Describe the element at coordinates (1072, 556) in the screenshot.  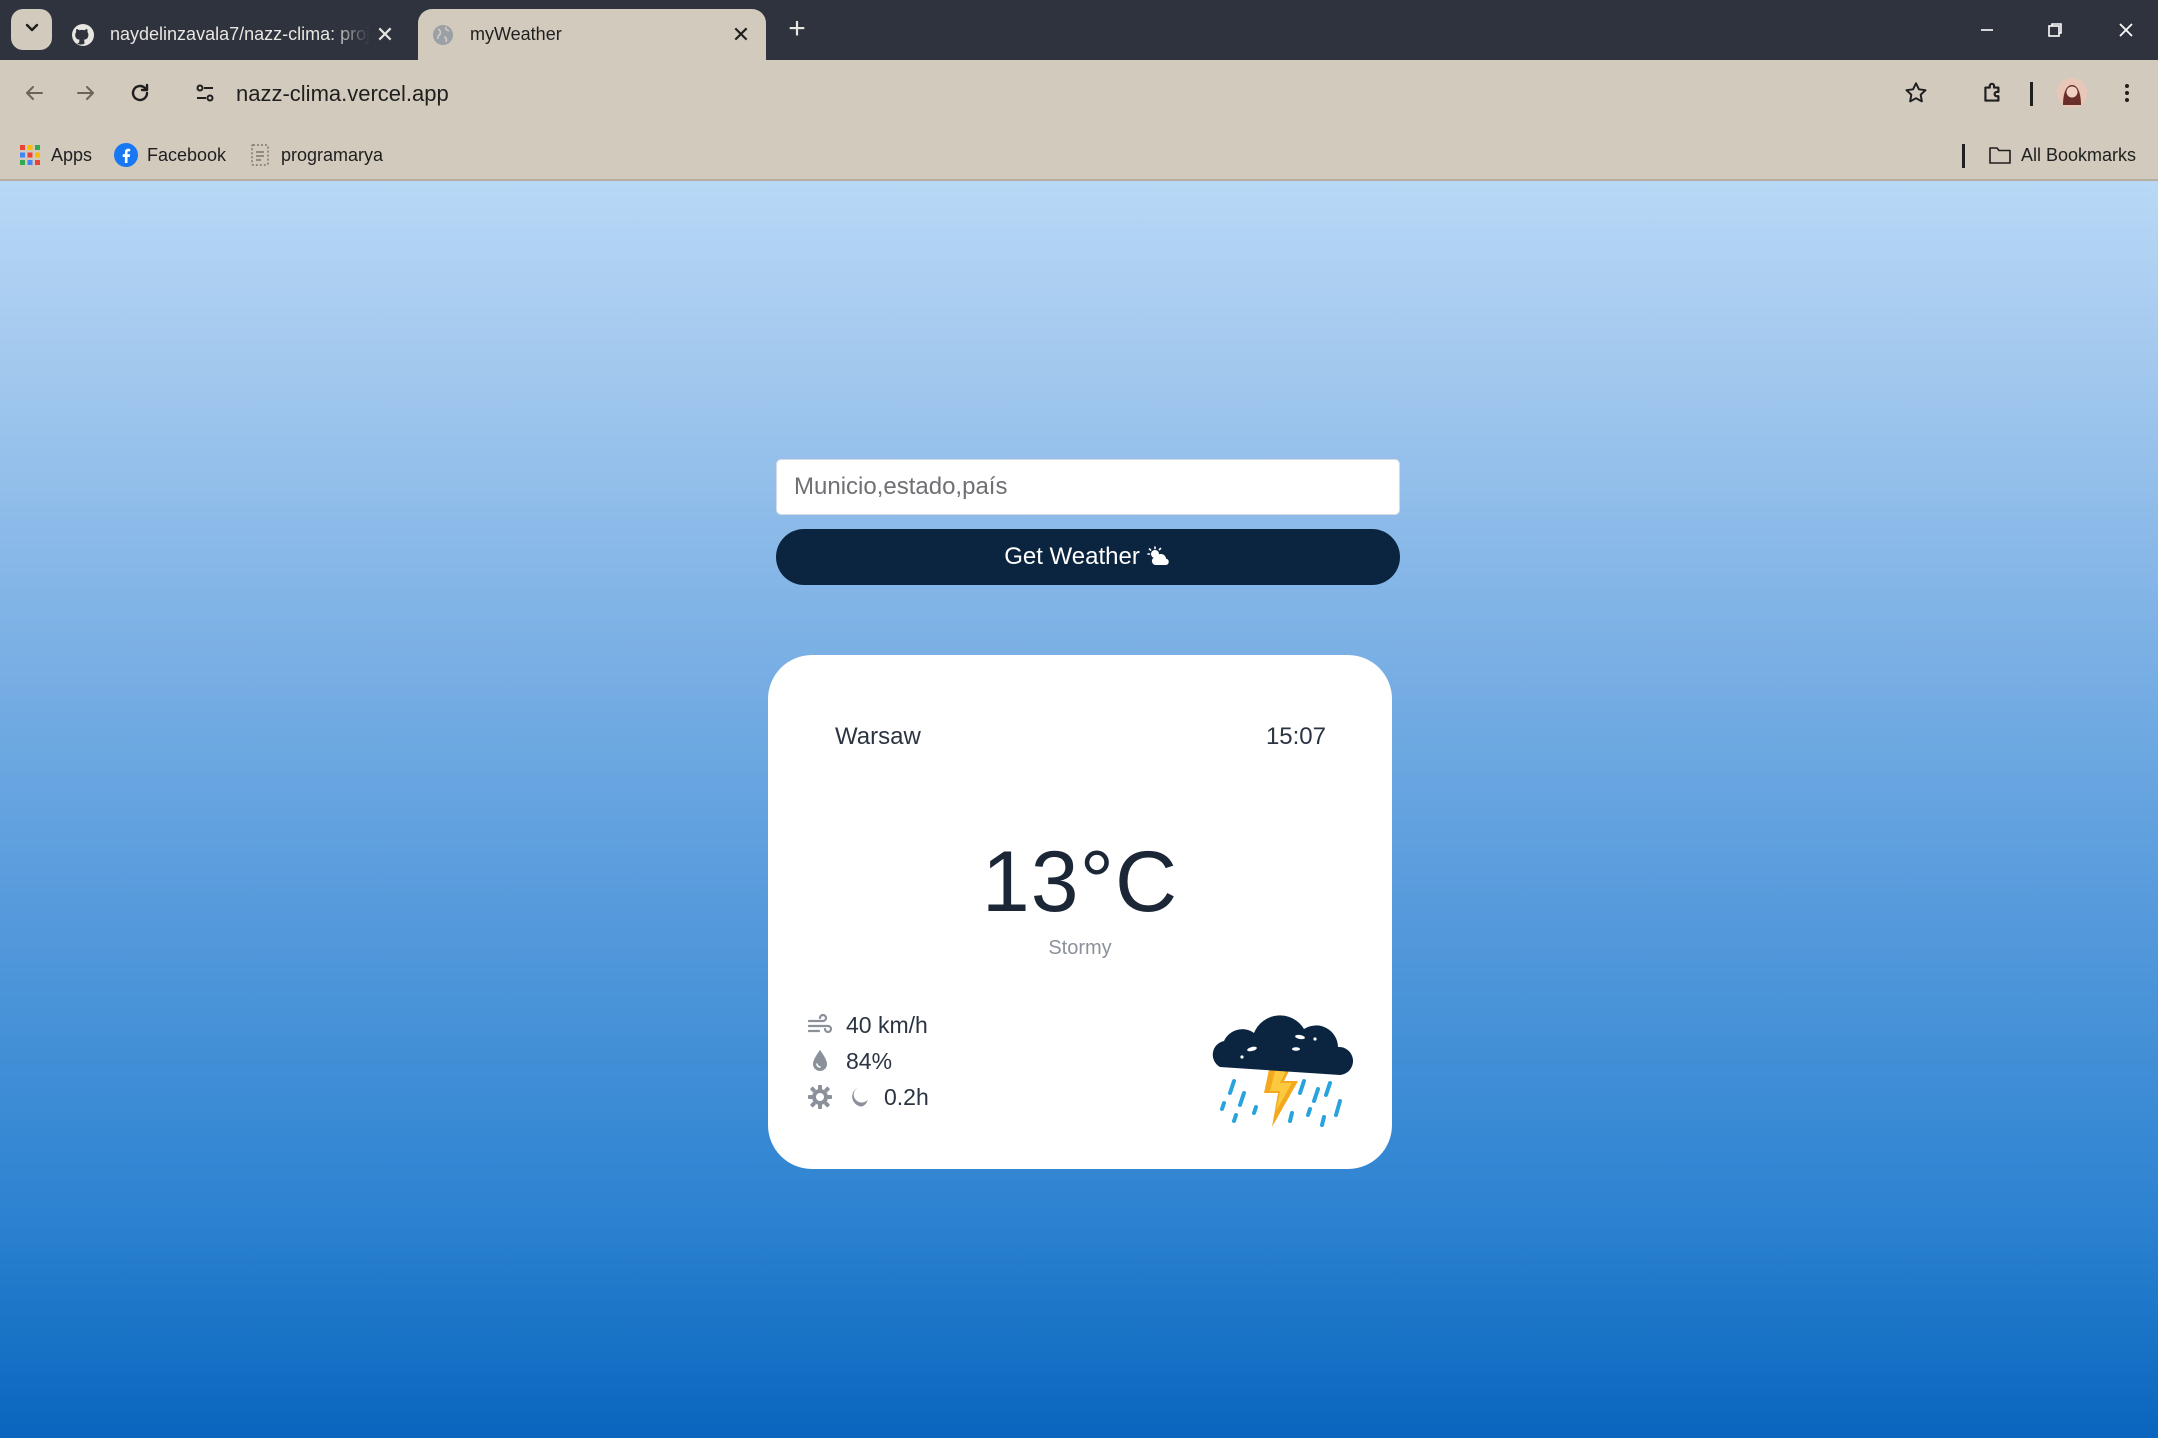
I see `get-weather-label: Get Weather` at that location.